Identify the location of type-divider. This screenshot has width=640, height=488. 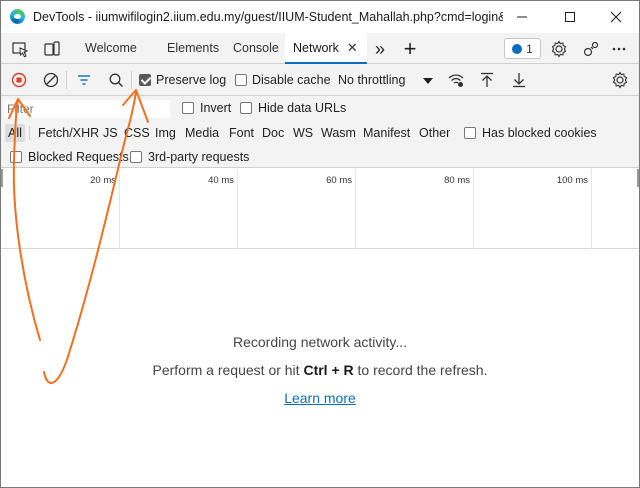
(29, 133).